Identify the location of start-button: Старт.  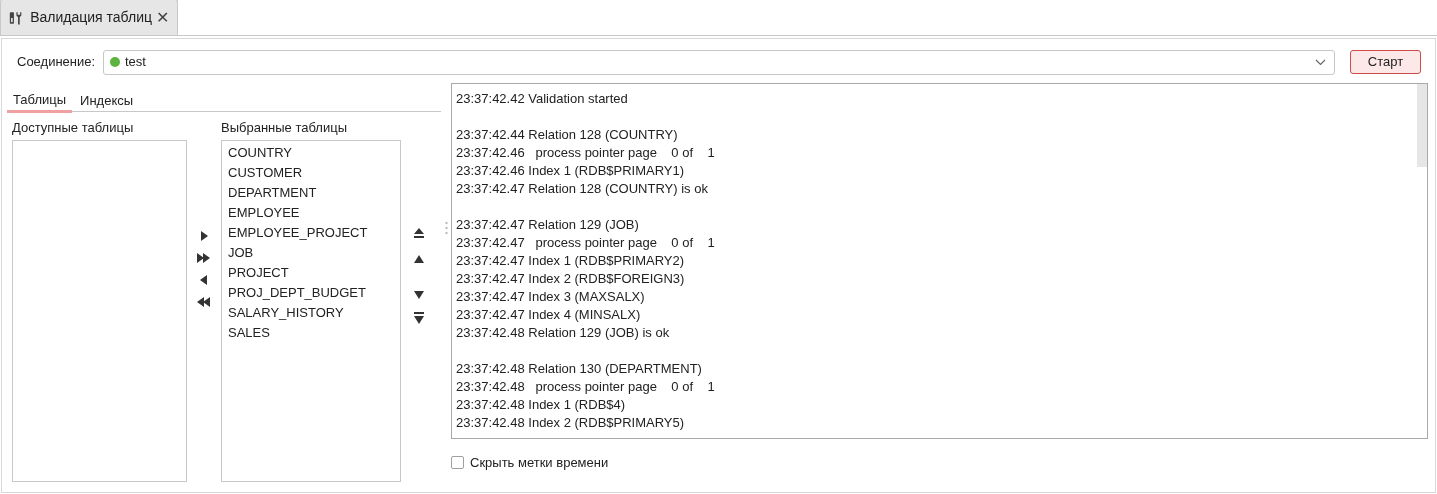
(1385, 62).